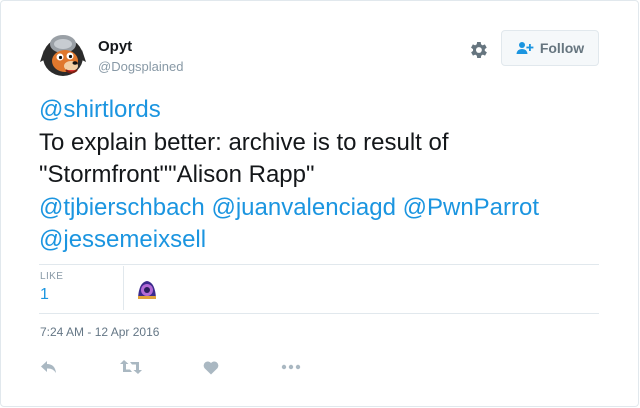  I want to click on user-display-name: Opyt, so click(115, 46).